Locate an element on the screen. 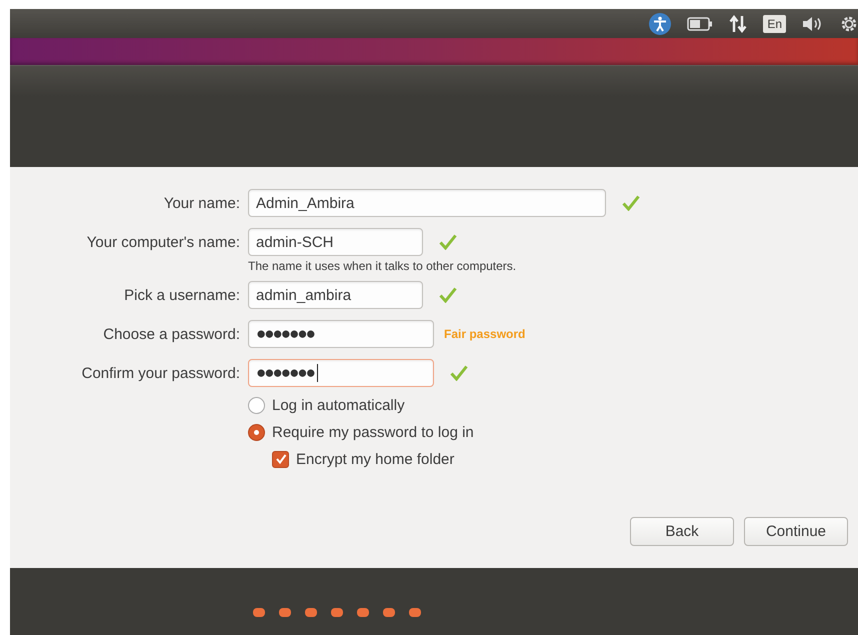 Image resolution: width=858 pixels, height=635 pixels. field-label: Your computer's name: is located at coordinates (163, 242).